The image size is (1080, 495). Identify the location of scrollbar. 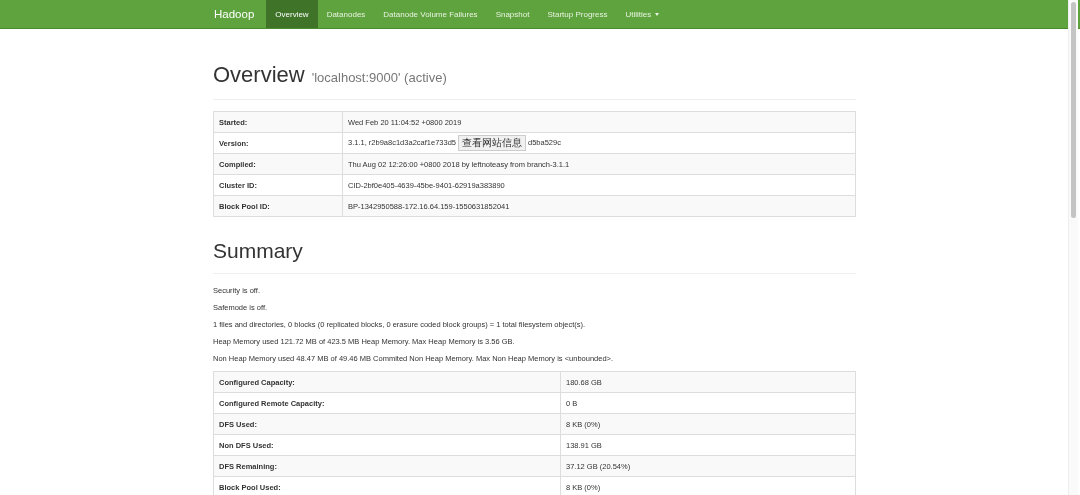
(1073, 247).